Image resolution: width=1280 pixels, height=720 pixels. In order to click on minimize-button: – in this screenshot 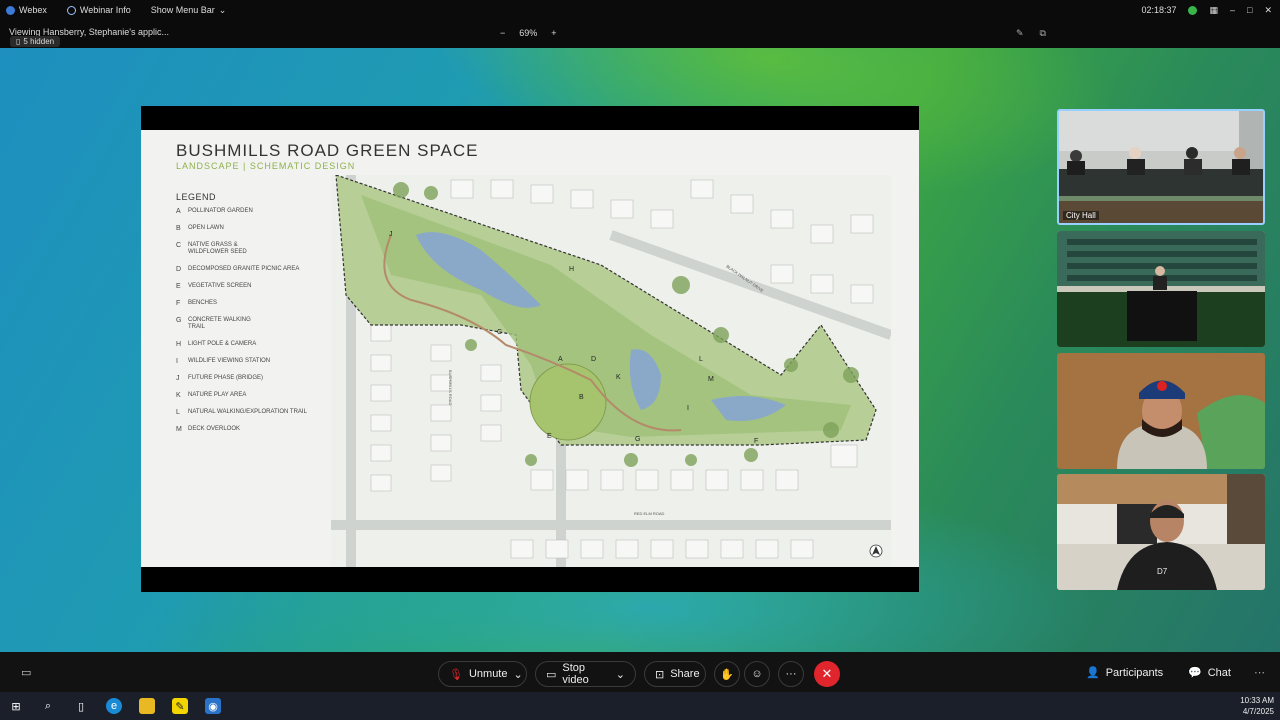, I will do `click(1232, 10)`.